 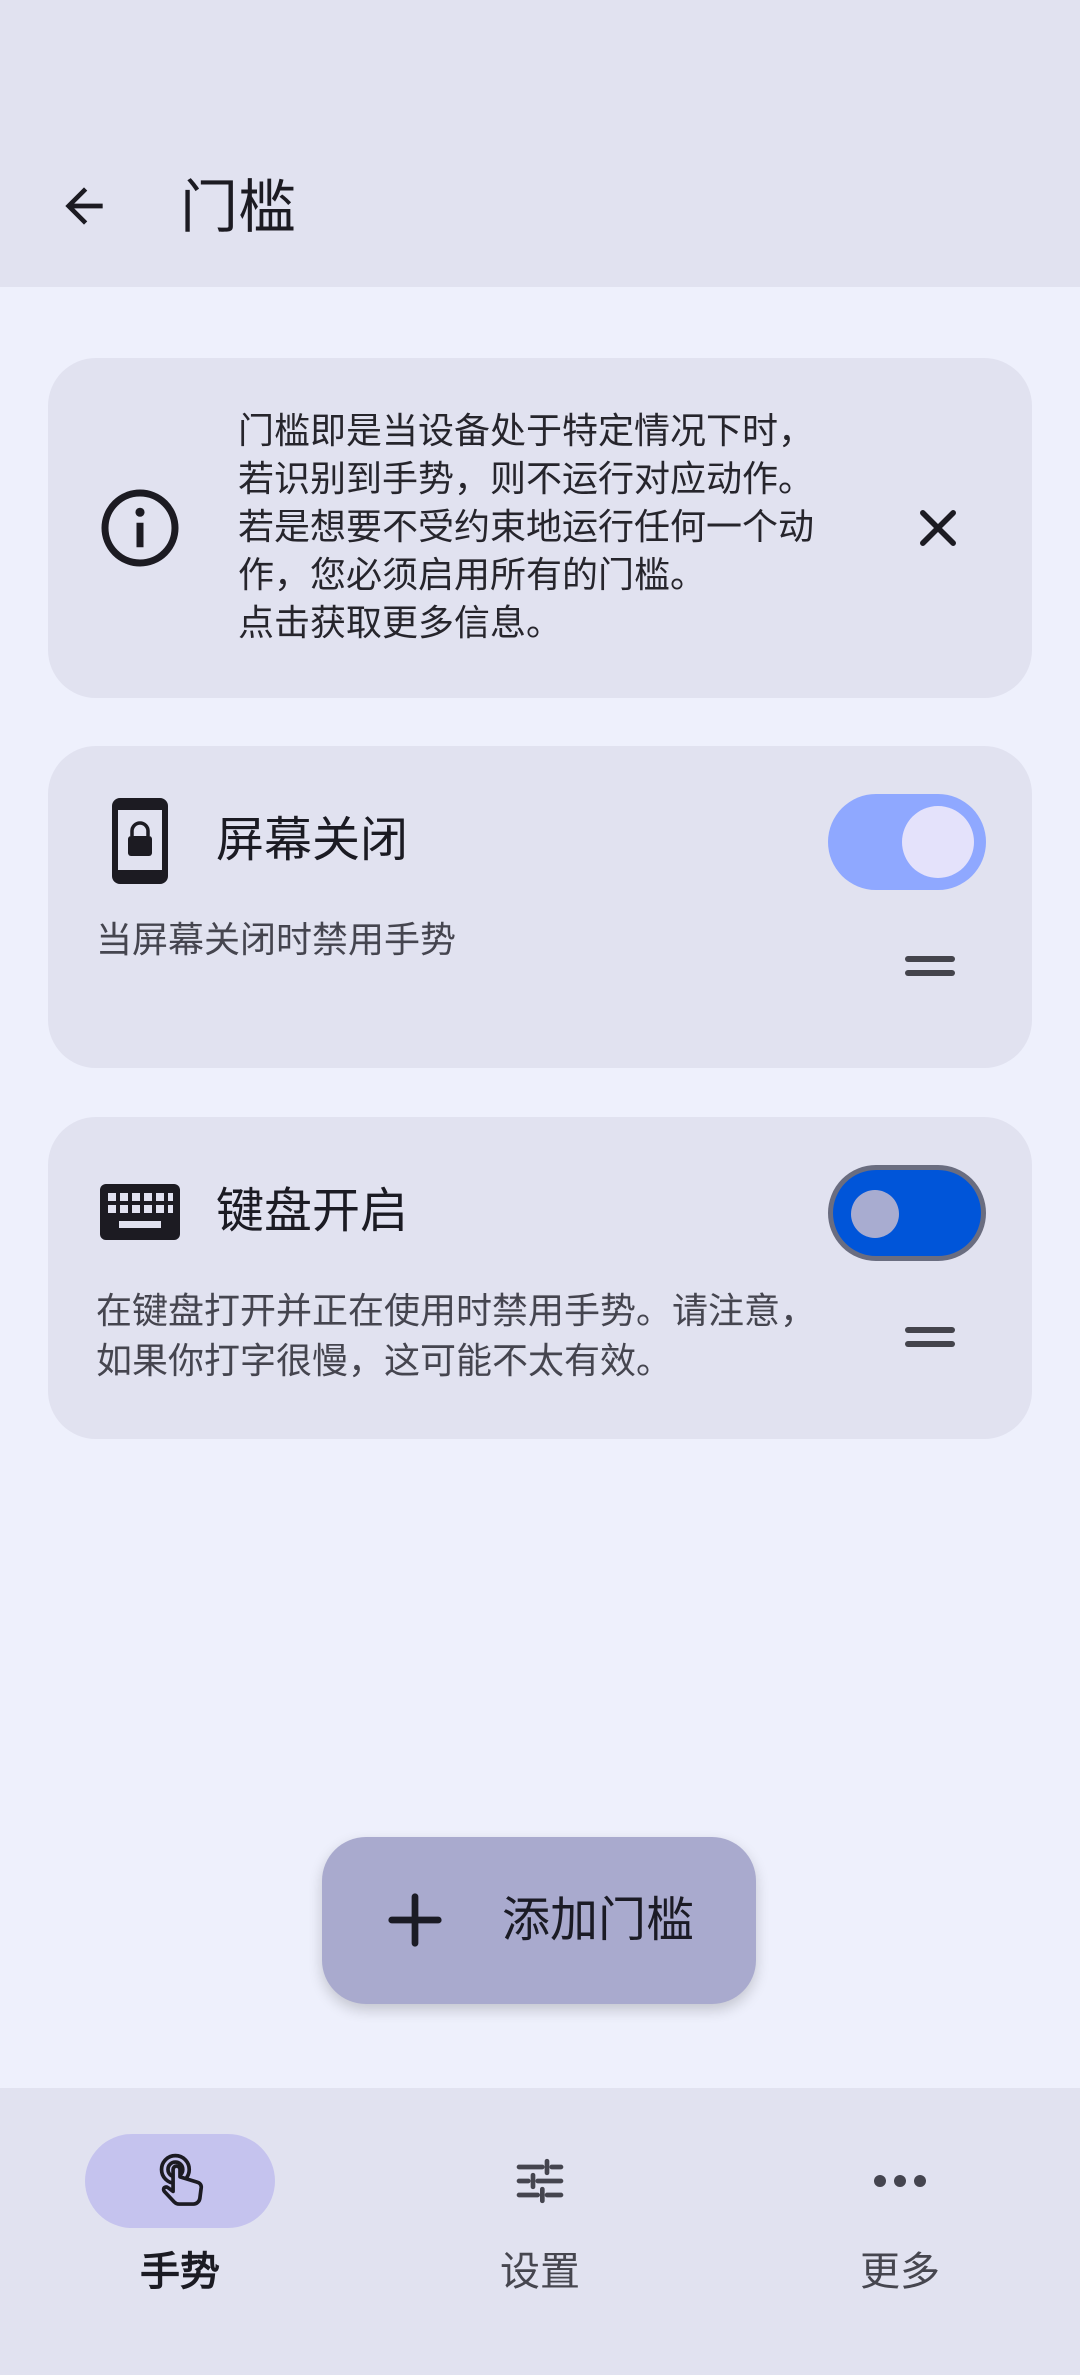 I want to click on nav-selected-indicator, so click(x=180, y=2181).